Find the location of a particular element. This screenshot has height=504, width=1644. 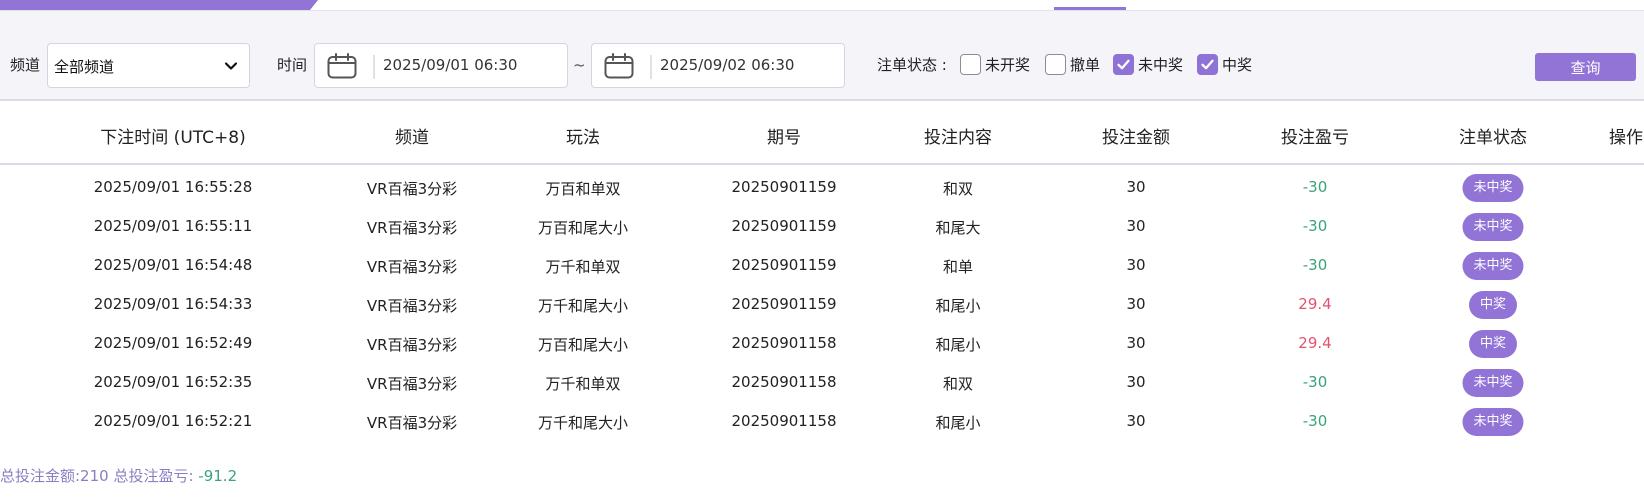

chevron-down-icon is located at coordinates (231, 66).